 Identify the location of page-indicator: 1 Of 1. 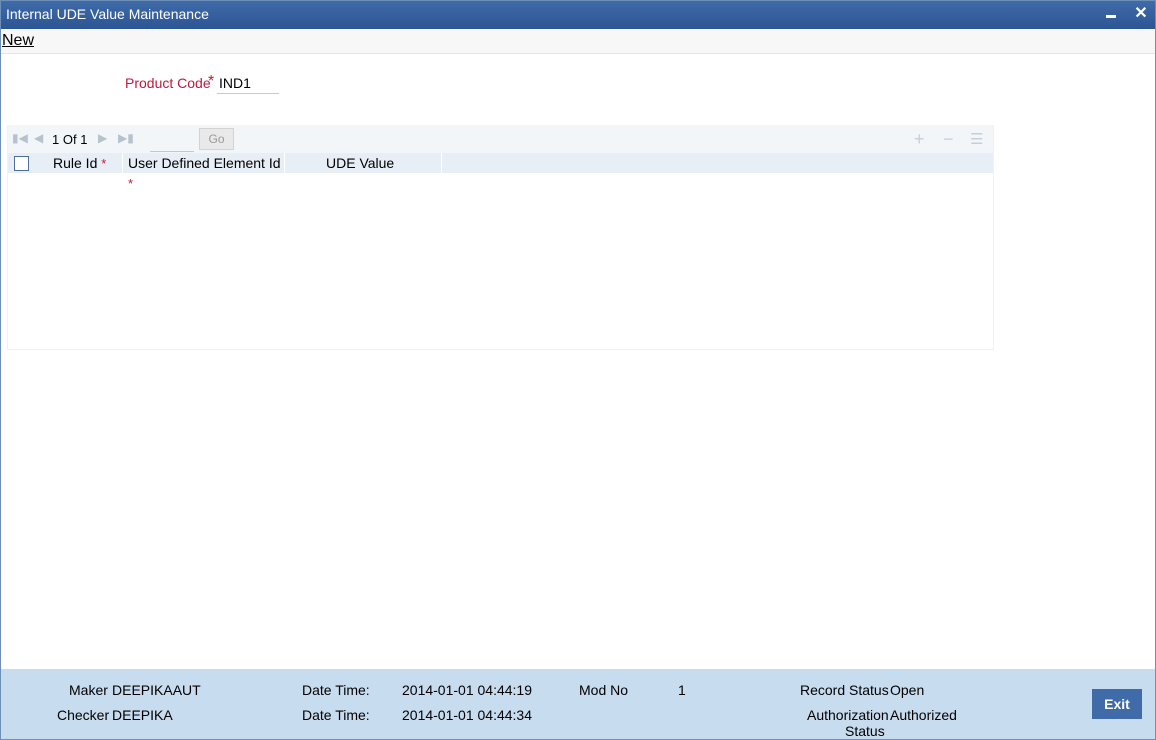
(69, 139).